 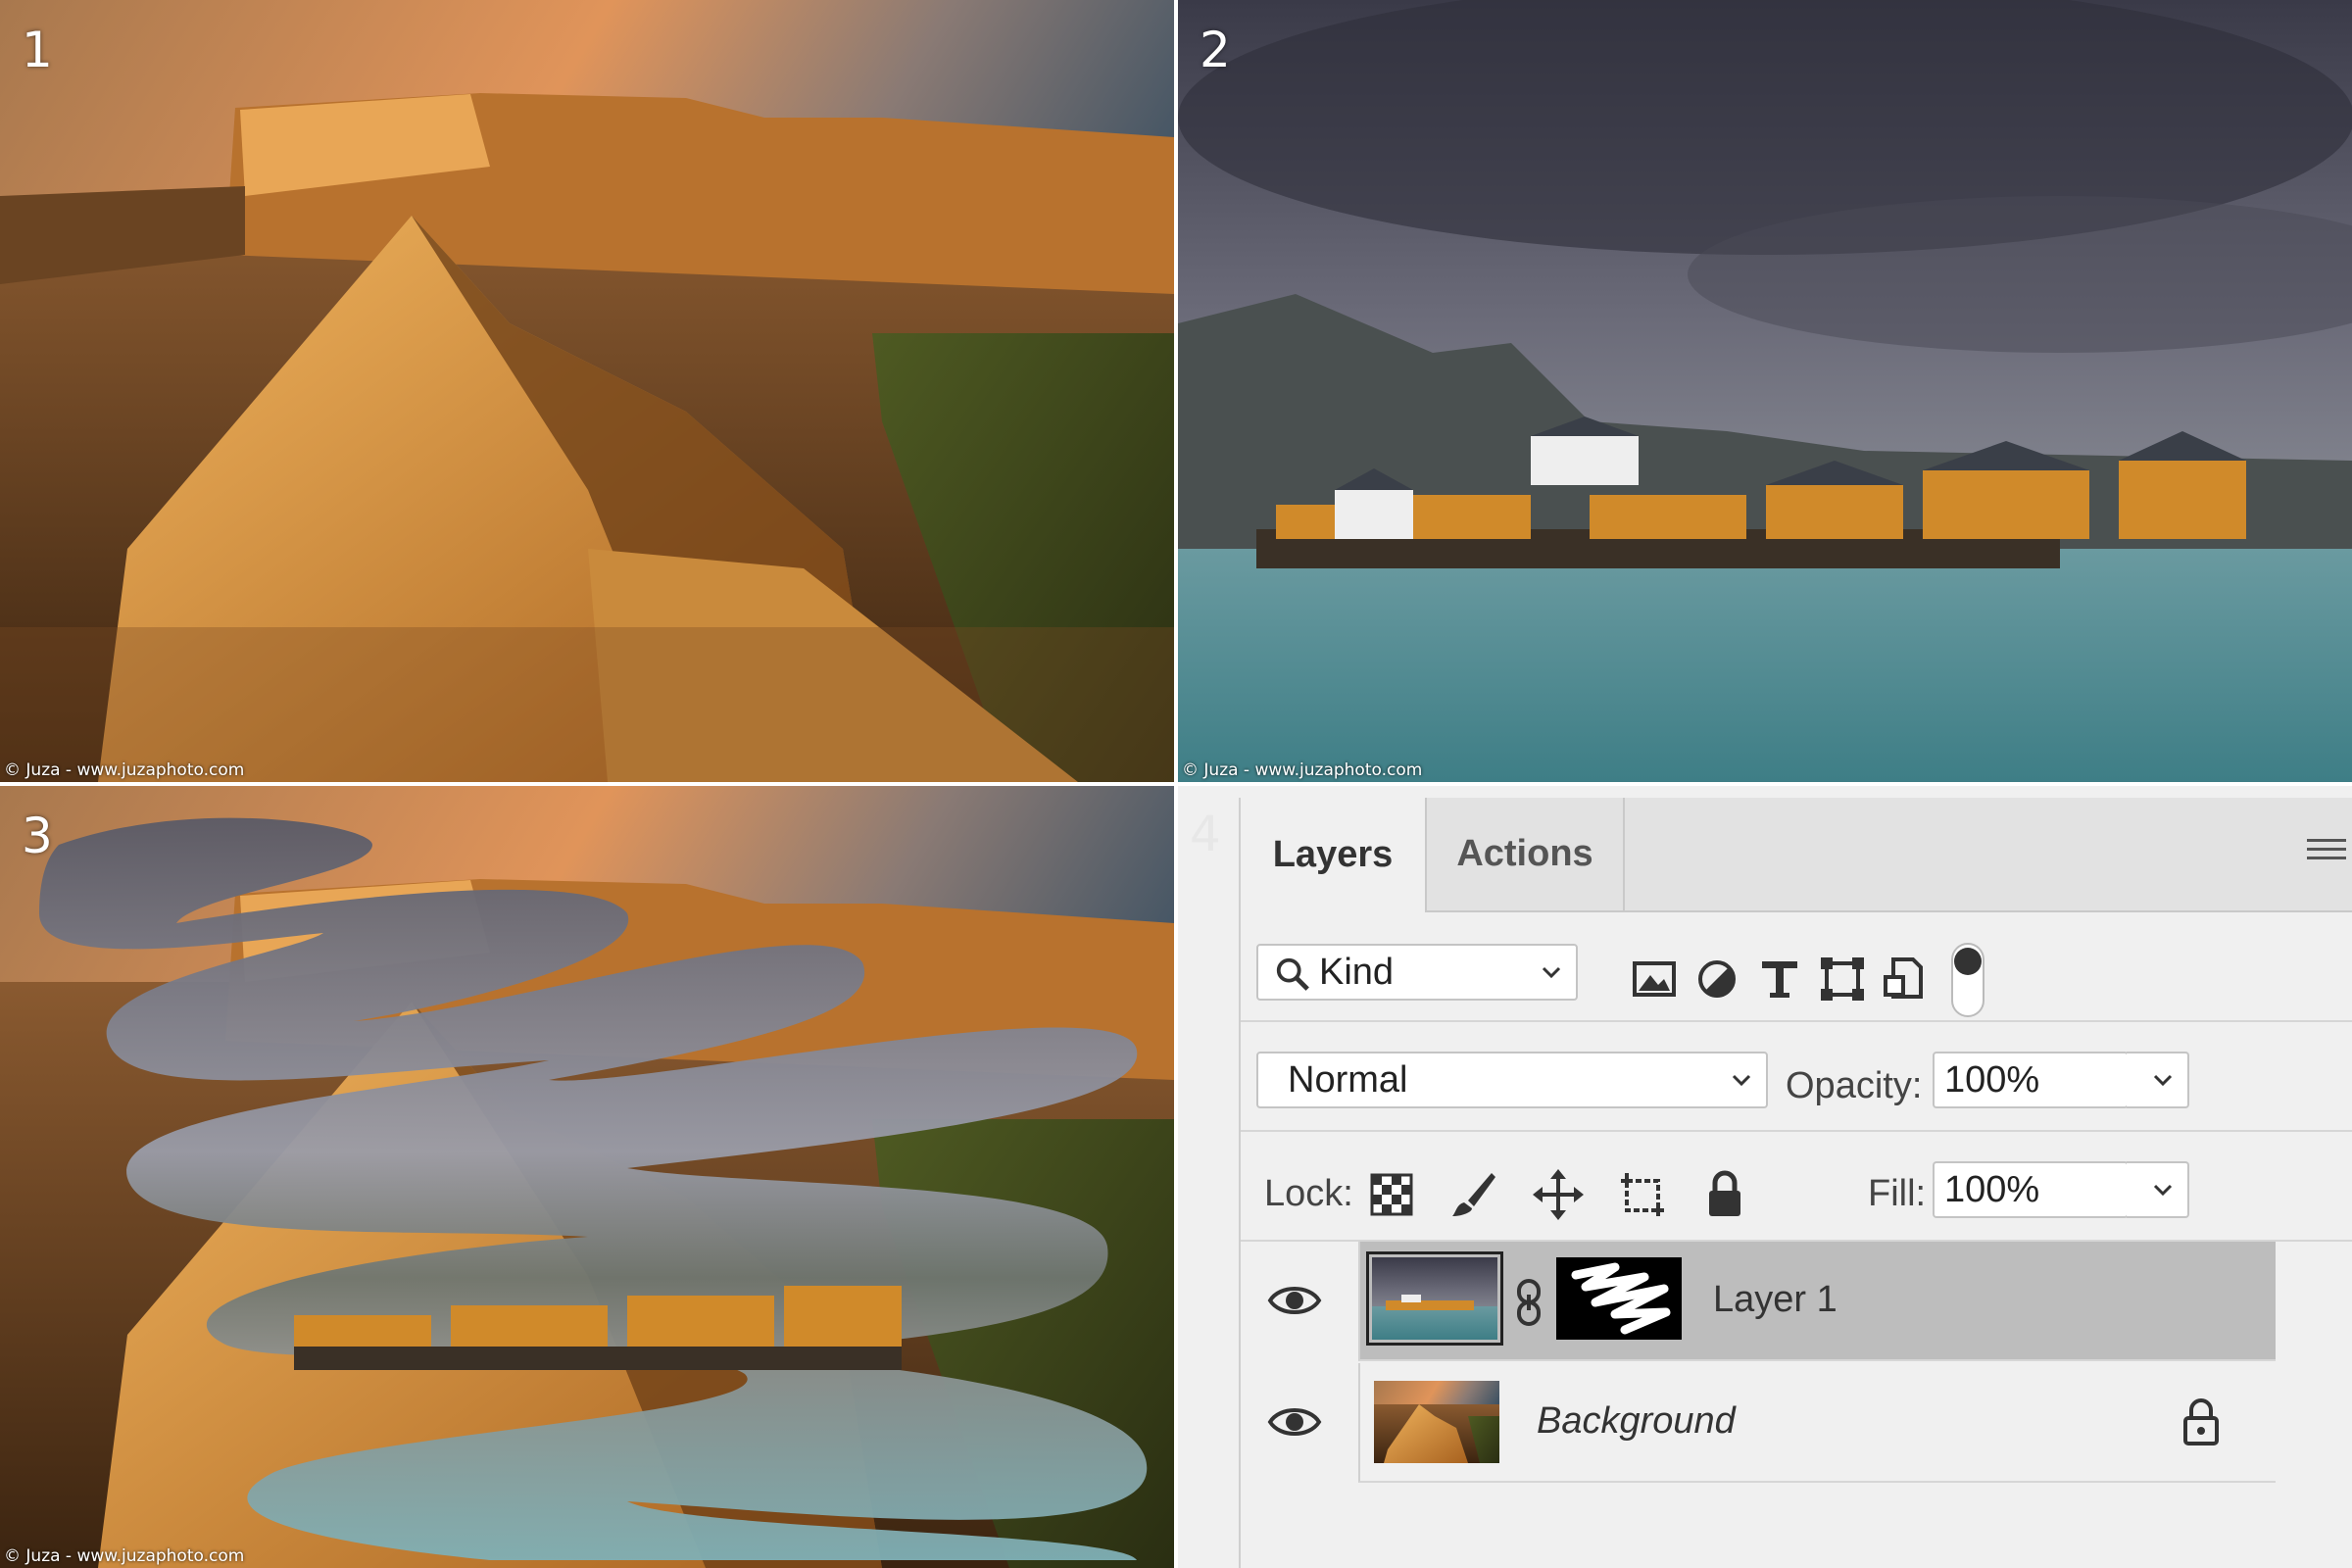 What do you see at coordinates (1817, 1423) in the screenshot?
I see `layer-body: Background` at bounding box center [1817, 1423].